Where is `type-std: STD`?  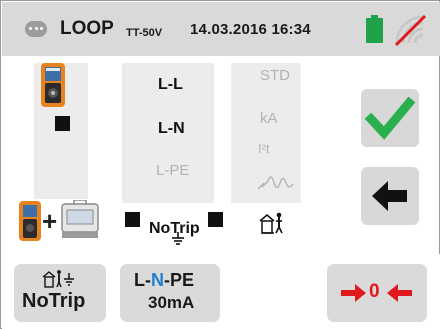
type-std: STD is located at coordinates (275, 75).